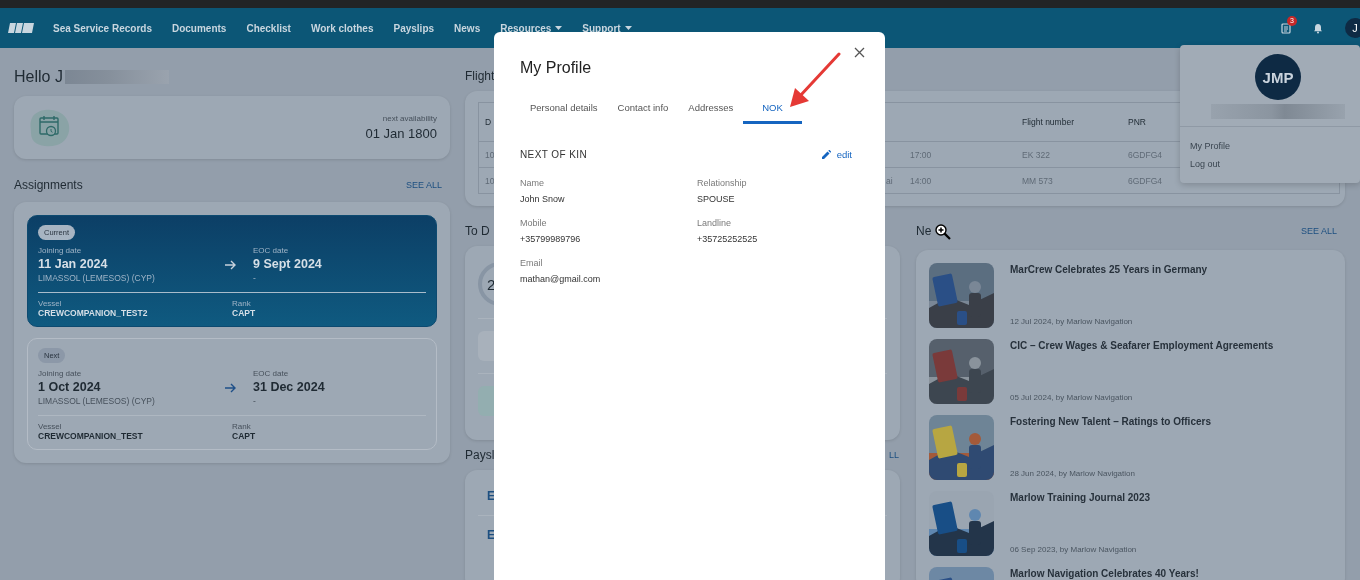 Image resolution: width=1360 pixels, height=580 pixels. I want to click on dialog-title: My Profile, so click(556, 68).